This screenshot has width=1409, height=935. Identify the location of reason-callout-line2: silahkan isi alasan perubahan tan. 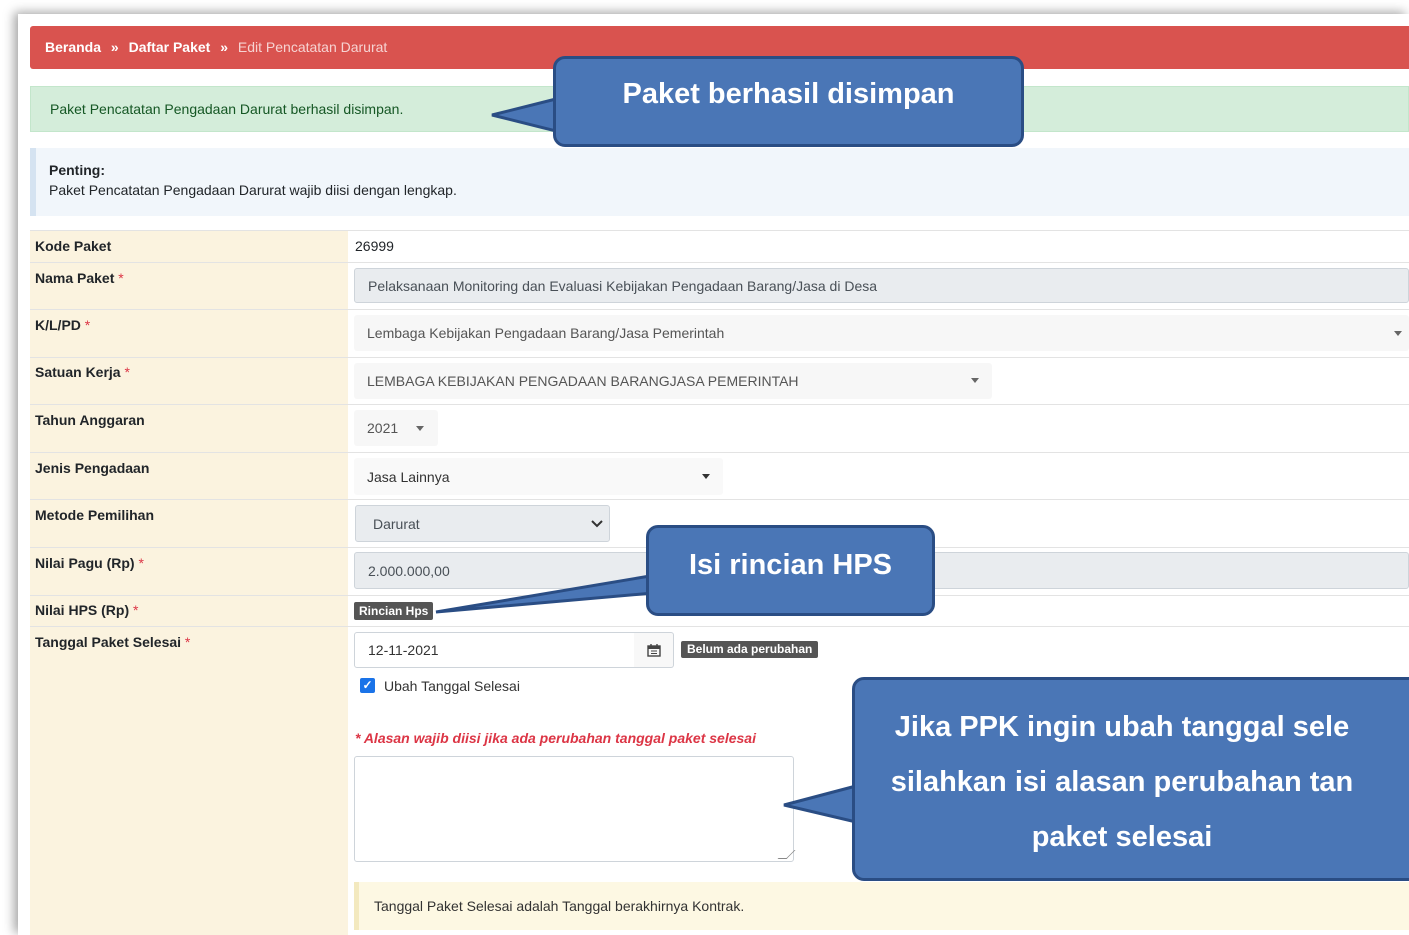
(1122, 782).